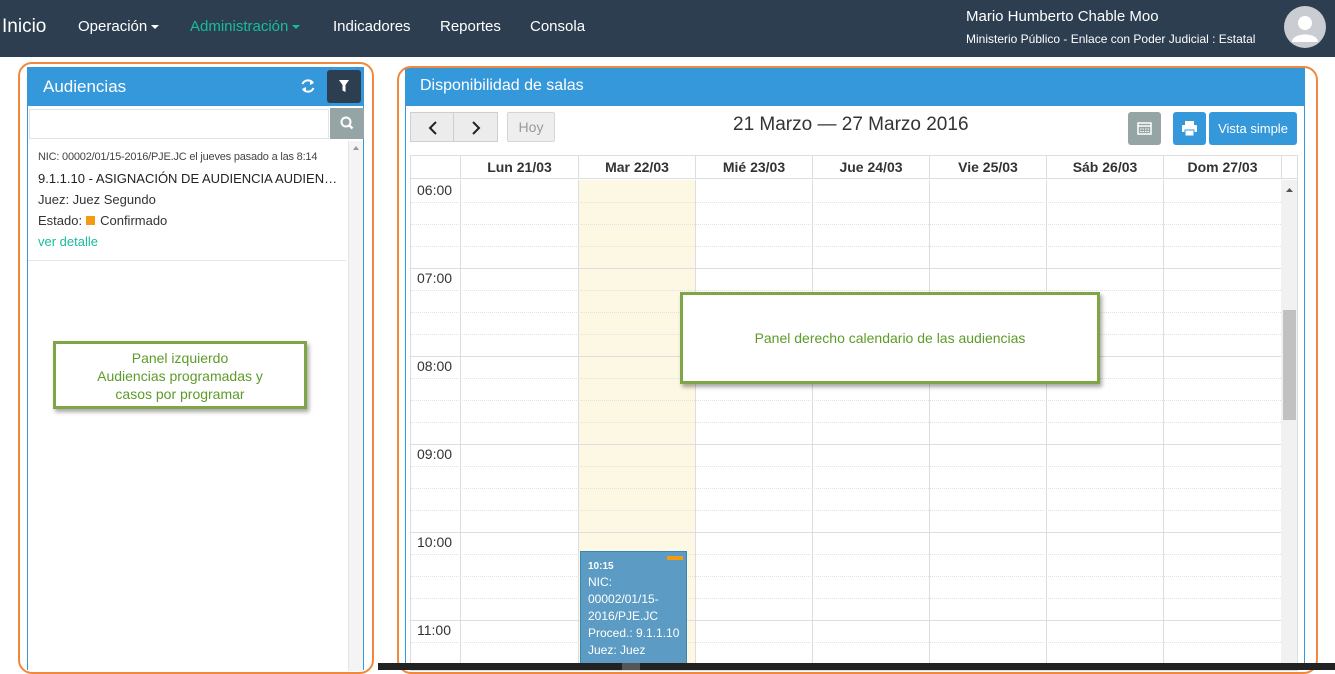  Describe the element at coordinates (97, 199) in the screenshot. I see `item-judge: Juez: Juez Segundo` at that location.